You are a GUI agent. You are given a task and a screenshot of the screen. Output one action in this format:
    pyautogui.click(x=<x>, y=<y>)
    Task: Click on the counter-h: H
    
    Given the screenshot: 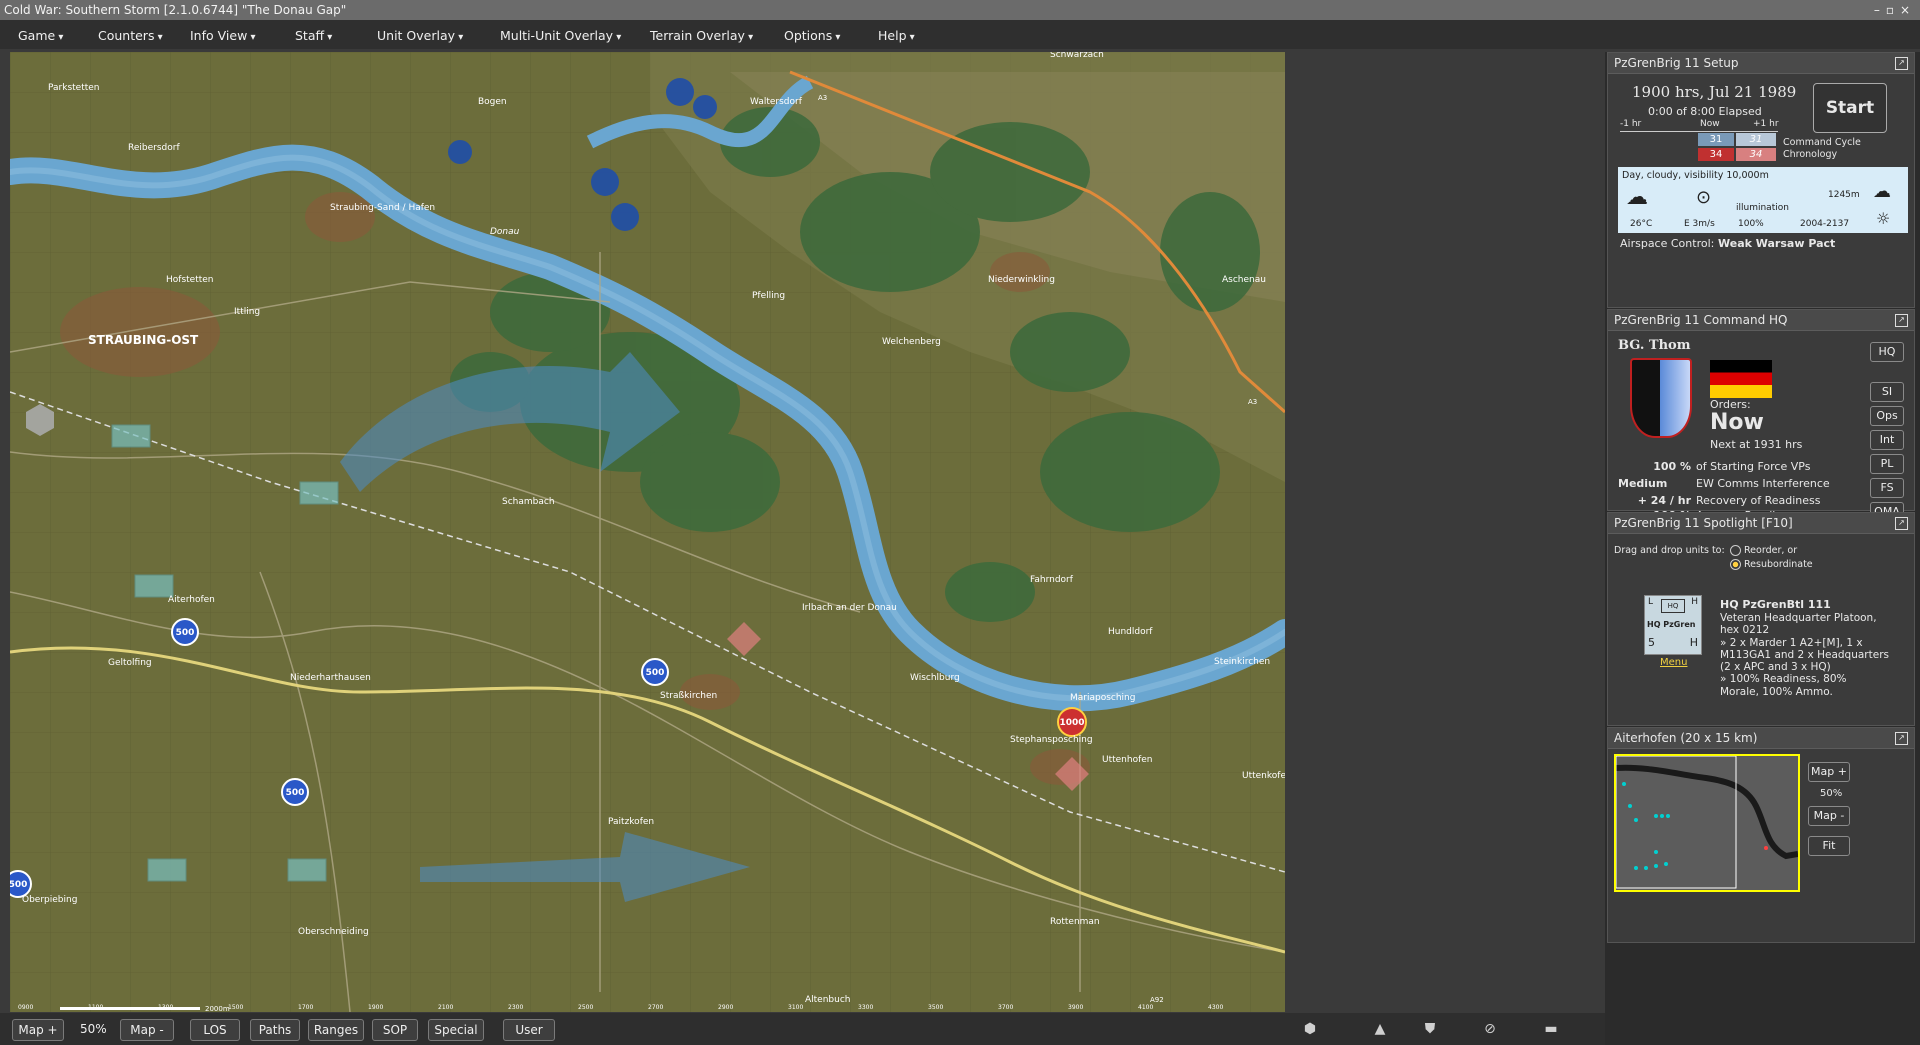 What is the action you would take?
    pyautogui.click(x=1694, y=602)
    